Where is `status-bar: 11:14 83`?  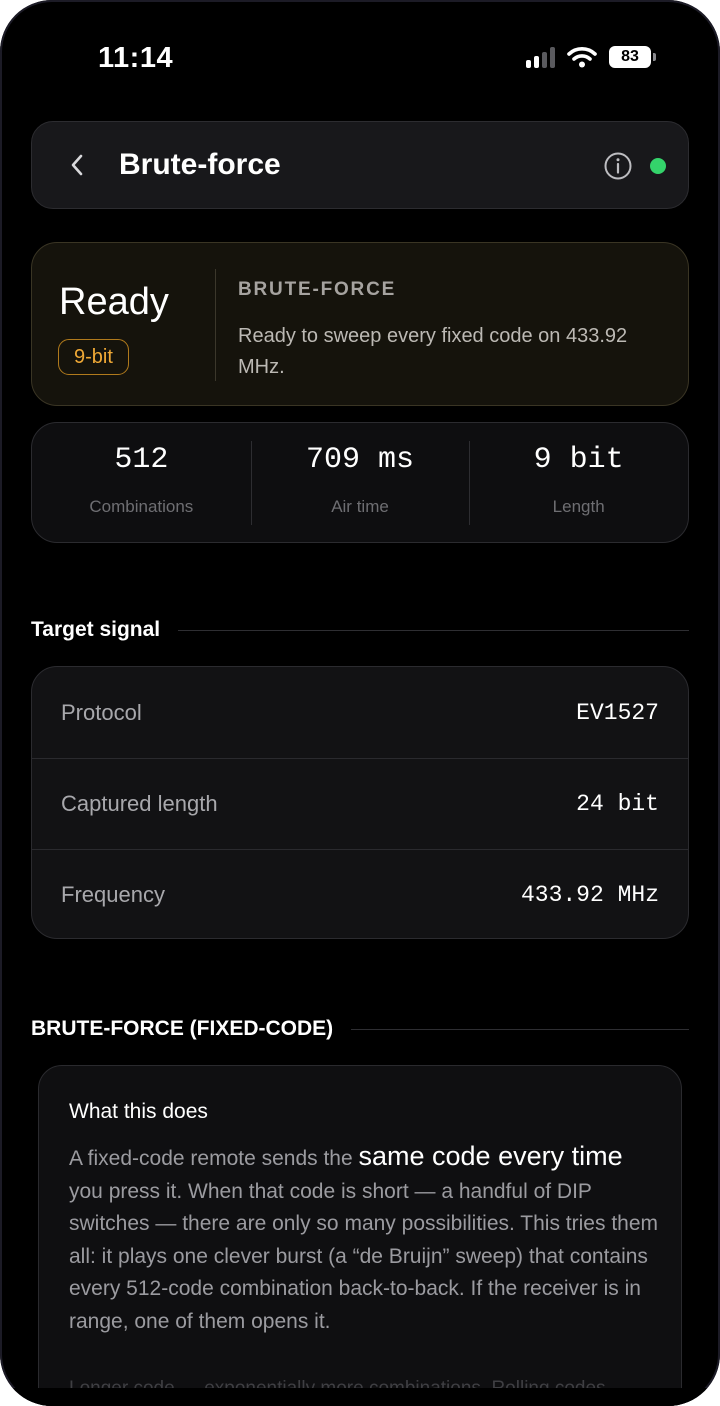 status-bar: 11:14 83 is located at coordinates (360, 55).